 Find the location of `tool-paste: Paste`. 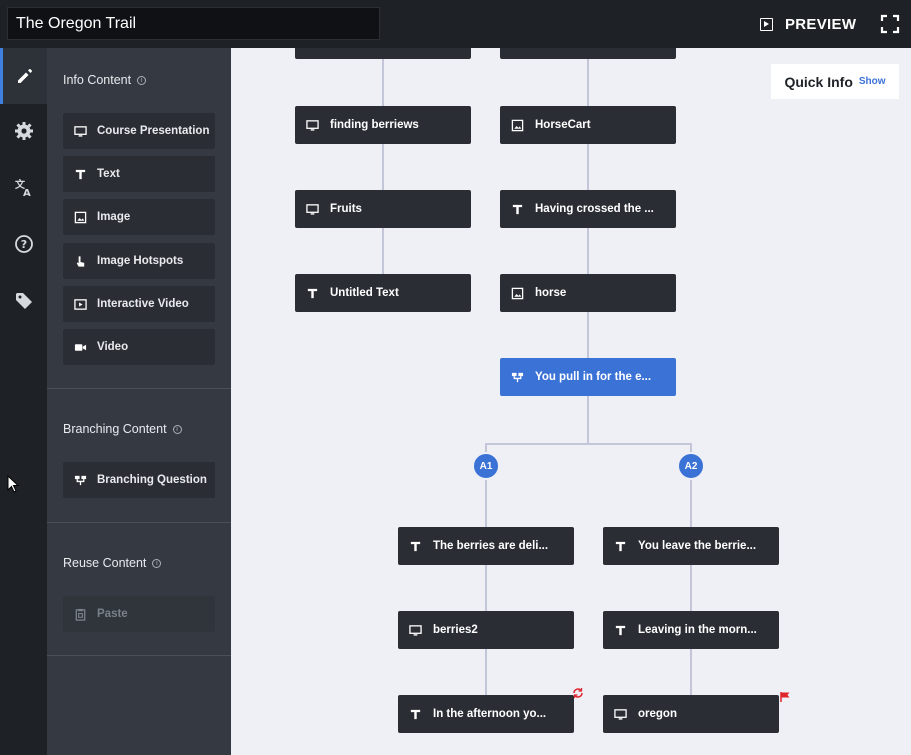

tool-paste: Paste is located at coordinates (139, 614).